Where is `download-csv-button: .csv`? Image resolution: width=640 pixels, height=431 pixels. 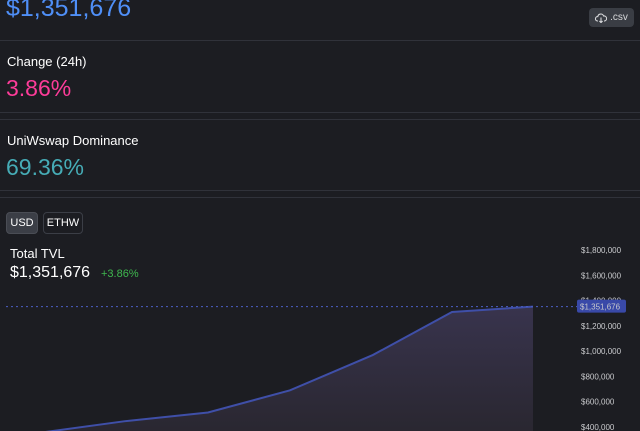
download-csv-button: .csv is located at coordinates (611, 17).